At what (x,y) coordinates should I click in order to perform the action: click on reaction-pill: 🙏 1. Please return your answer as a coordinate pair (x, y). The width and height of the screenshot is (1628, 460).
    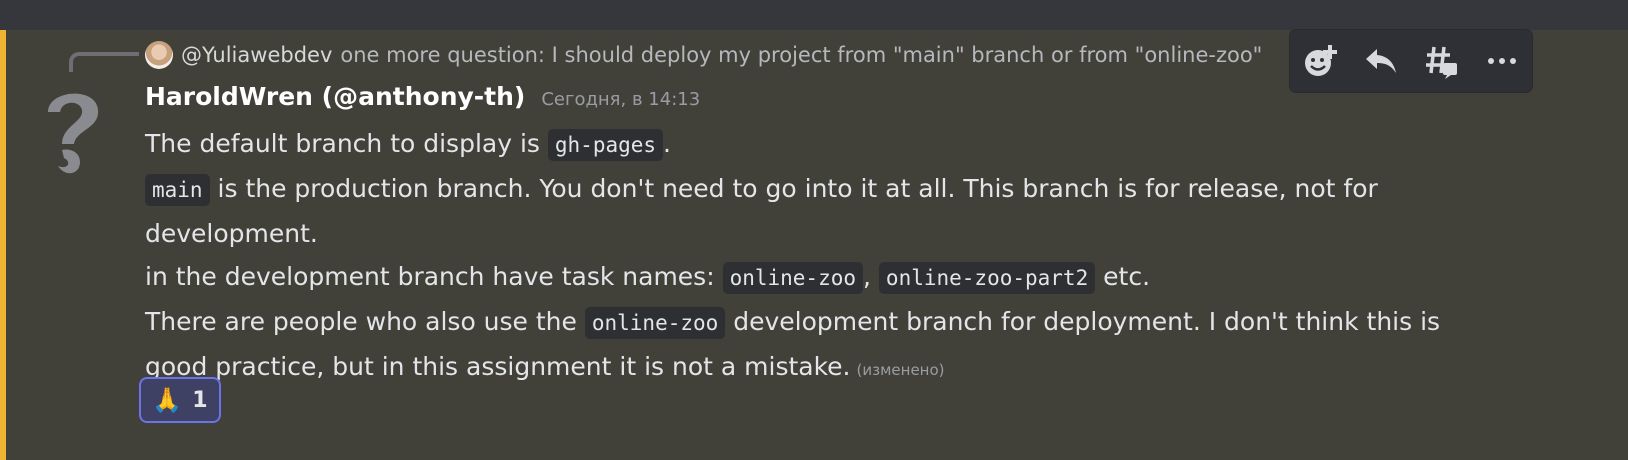
    Looking at the image, I should click on (180, 400).